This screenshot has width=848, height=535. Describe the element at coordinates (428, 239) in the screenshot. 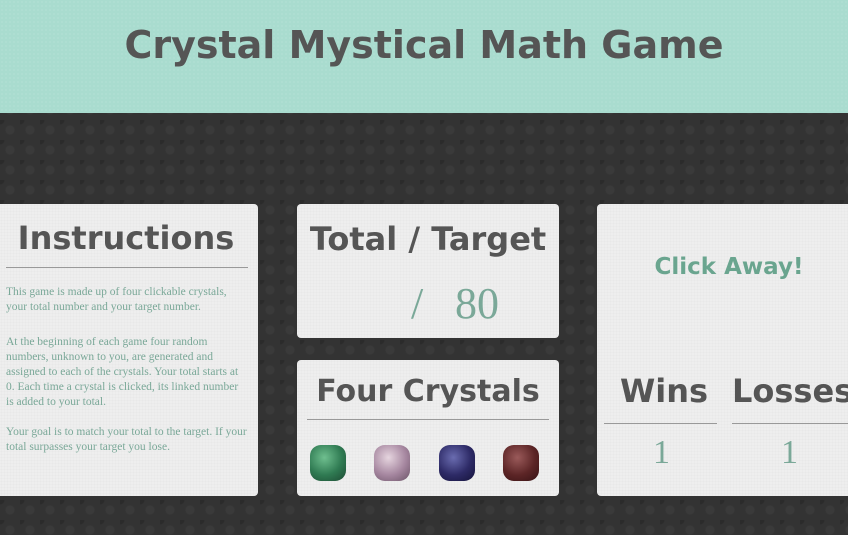

I see `total-target-title: Total / Target` at that location.